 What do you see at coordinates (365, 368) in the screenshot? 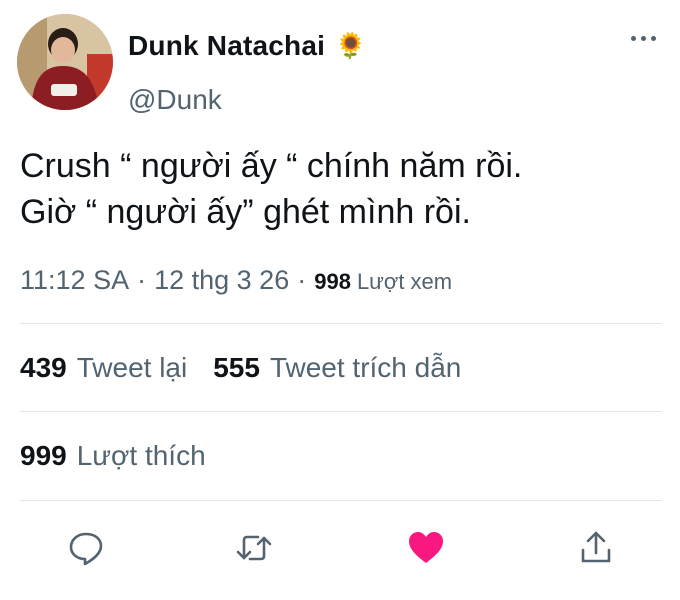
I see `quotes-label: Tweet trích dẫn` at bounding box center [365, 368].